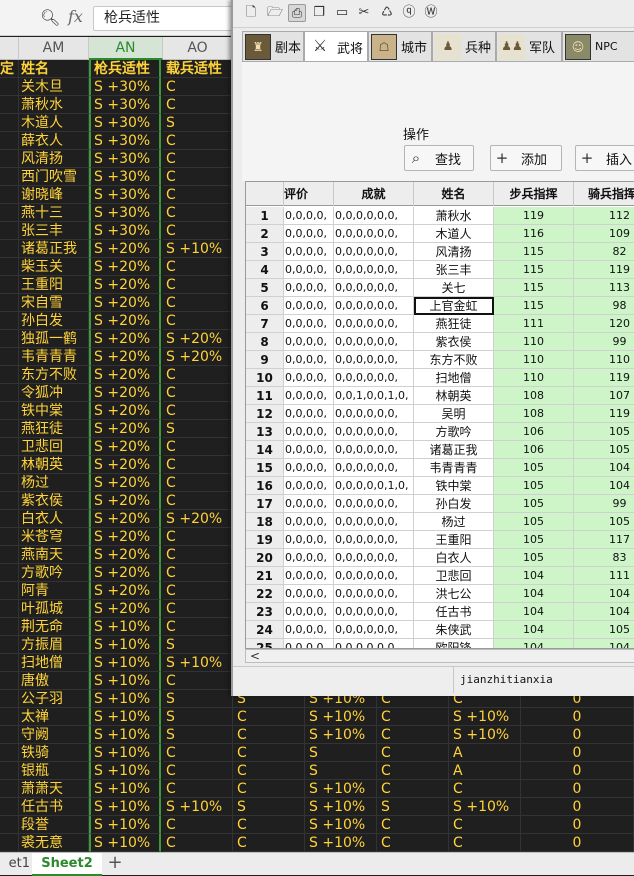 This screenshot has height=876, width=634. Describe the element at coordinates (54, 609) in the screenshot. I see `cell: 叶孤城` at that location.